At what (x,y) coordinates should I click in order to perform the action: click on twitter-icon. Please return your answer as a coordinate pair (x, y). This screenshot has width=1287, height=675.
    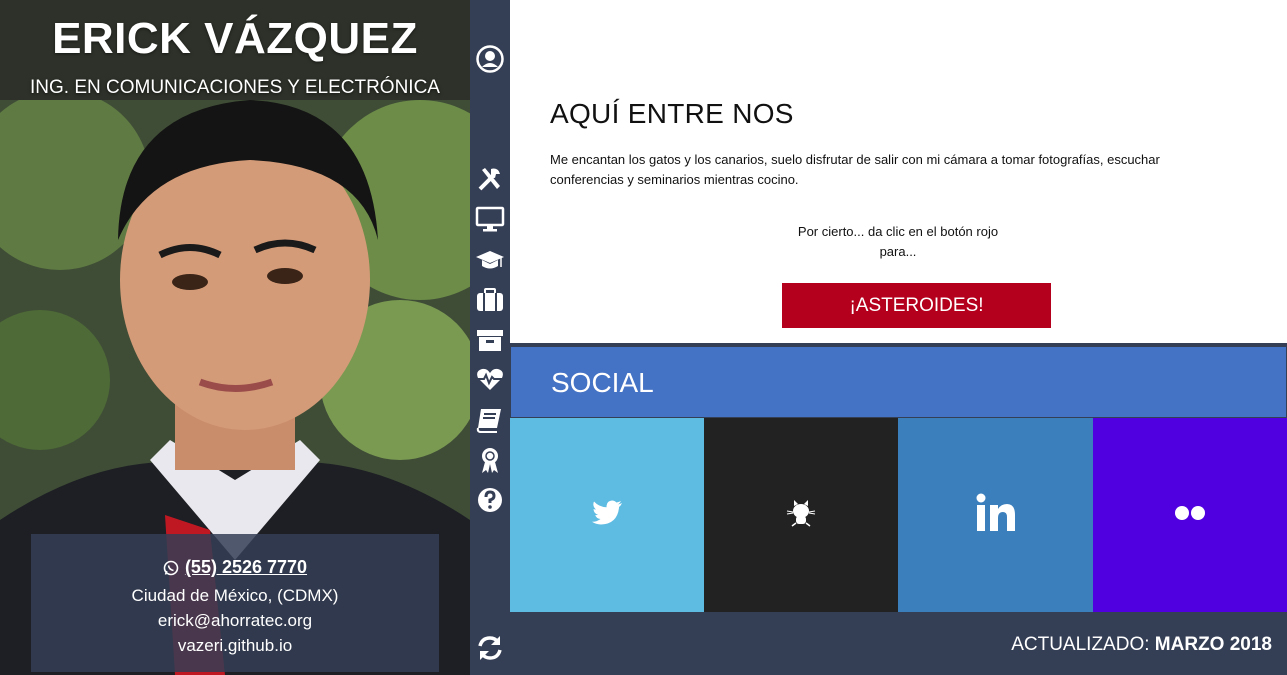
    Looking at the image, I should click on (607, 515).